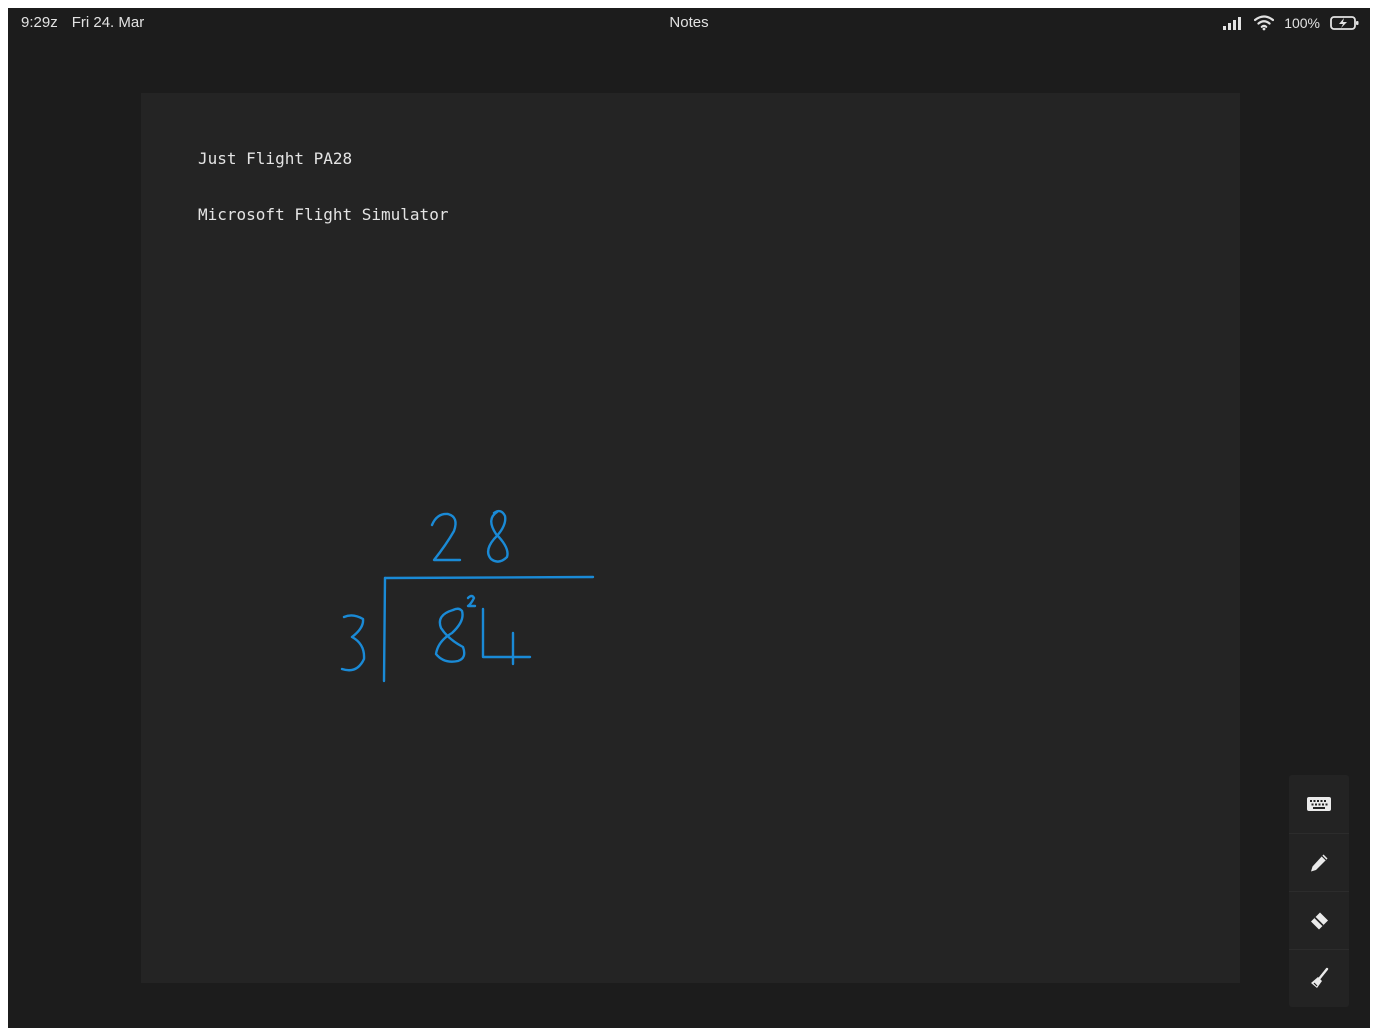  Describe the element at coordinates (489, 577) in the screenshot. I see `ink-division-bar` at that location.